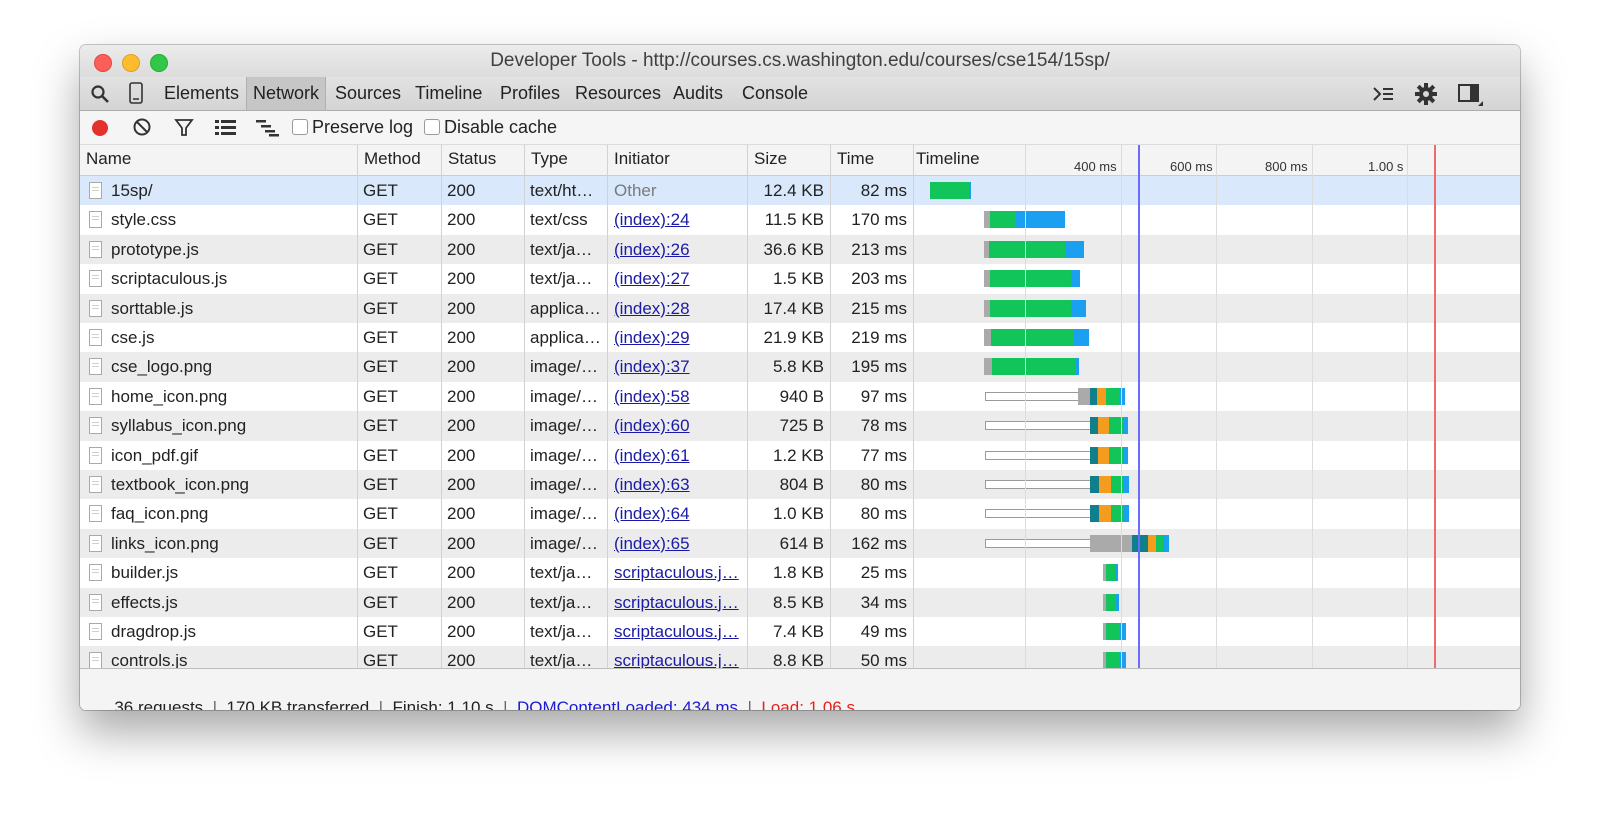 This screenshot has height=822, width=1600. Describe the element at coordinates (95, 484) in the screenshot. I see `book-image-icon` at that location.